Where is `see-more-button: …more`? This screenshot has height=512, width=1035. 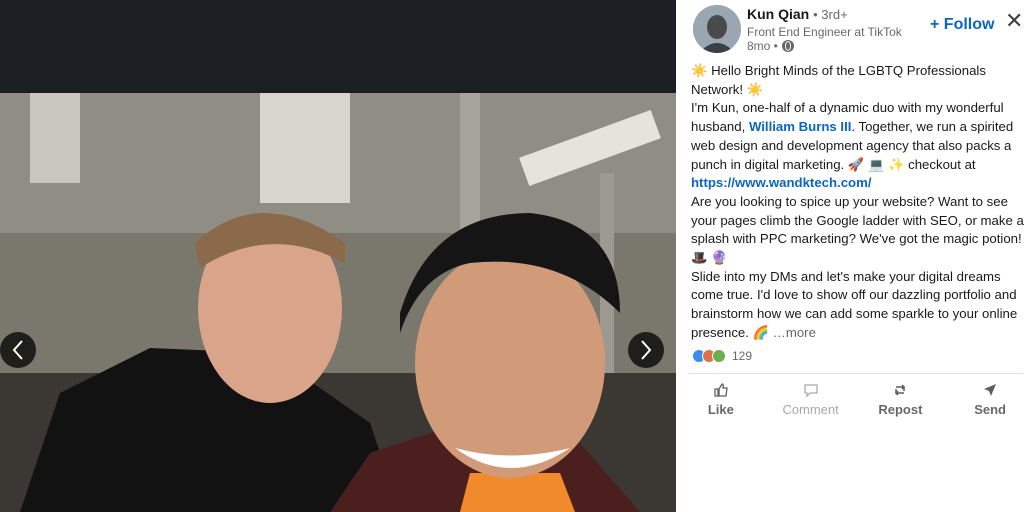 see-more-button: …more is located at coordinates (794, 332).